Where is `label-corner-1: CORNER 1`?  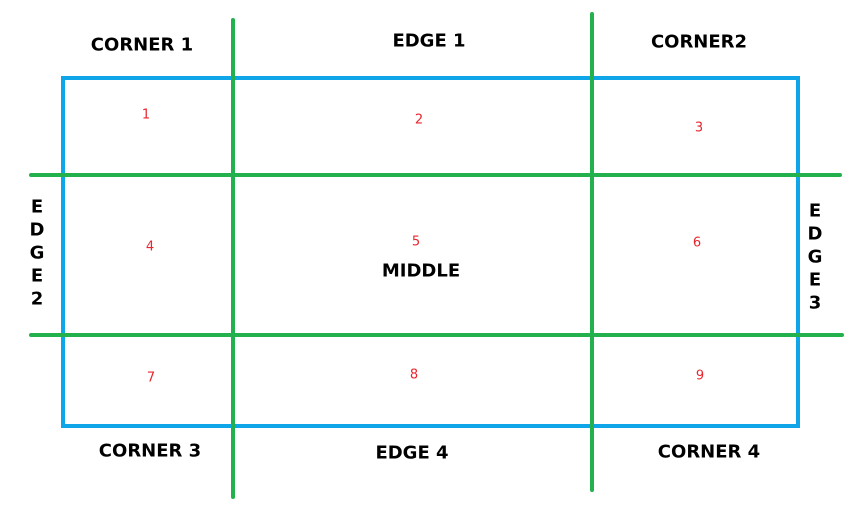
label-corner-1: CORNER 1 is located at coordinates (142, 45).